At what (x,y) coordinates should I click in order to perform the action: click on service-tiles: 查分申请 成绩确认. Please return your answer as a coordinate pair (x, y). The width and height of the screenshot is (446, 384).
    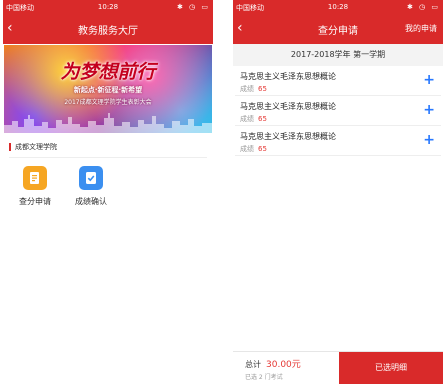
    Looking at the image, I should click on (108, 186).